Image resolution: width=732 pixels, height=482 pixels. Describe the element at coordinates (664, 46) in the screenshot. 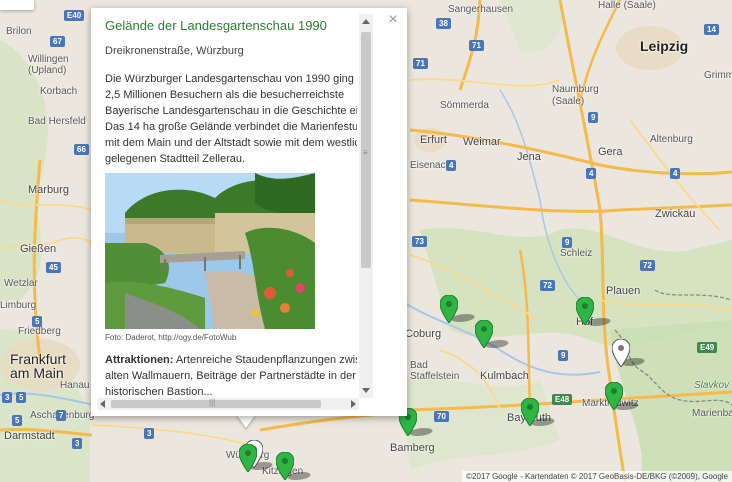

I see `city-label-leipzig: Leipzig` at that location.